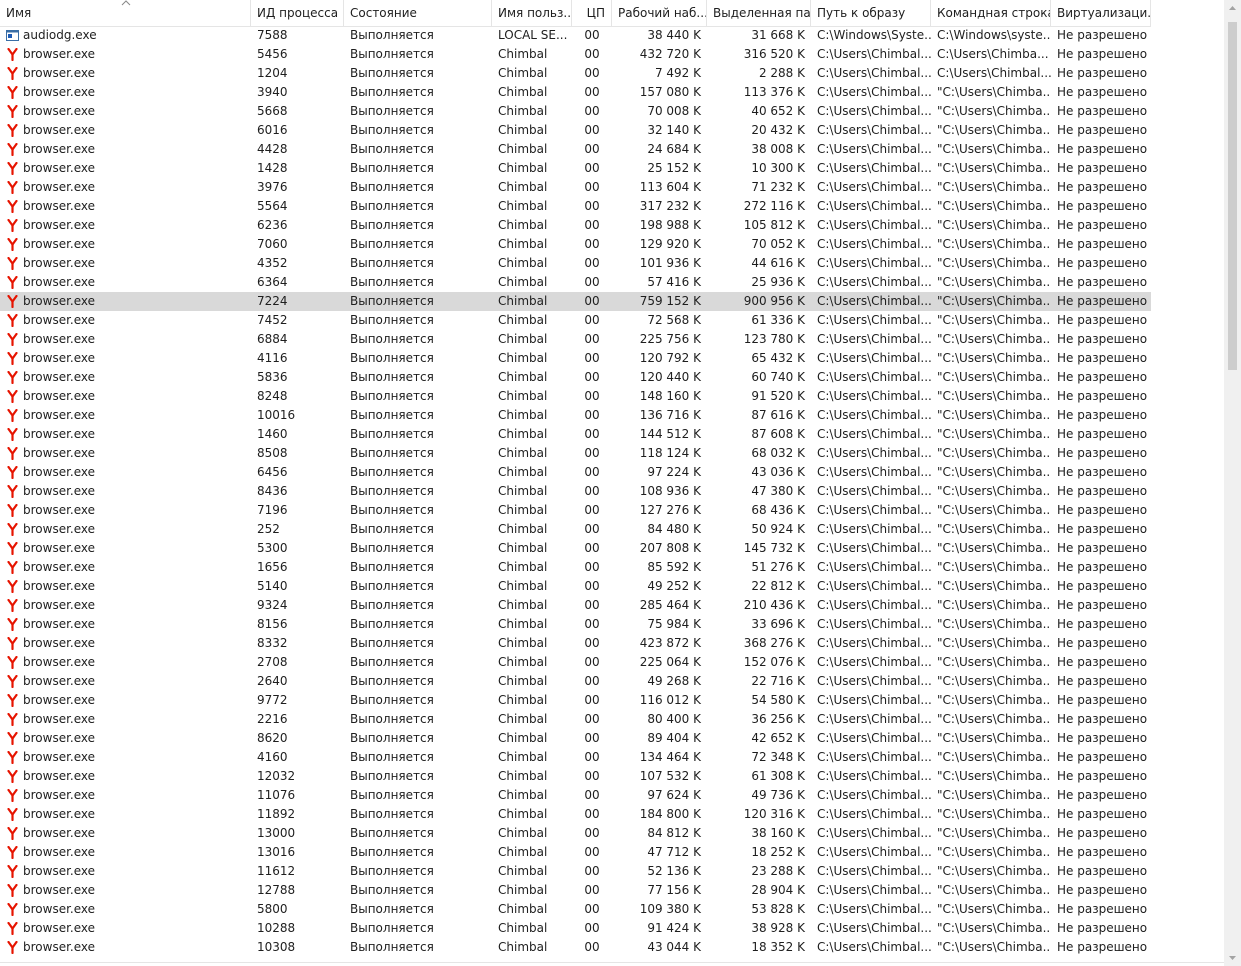 The image size is (1241, 966). Describe the element at coordinates (778, 244) in the screenshot. I see `commit-cell: 70 052 K` at that location.